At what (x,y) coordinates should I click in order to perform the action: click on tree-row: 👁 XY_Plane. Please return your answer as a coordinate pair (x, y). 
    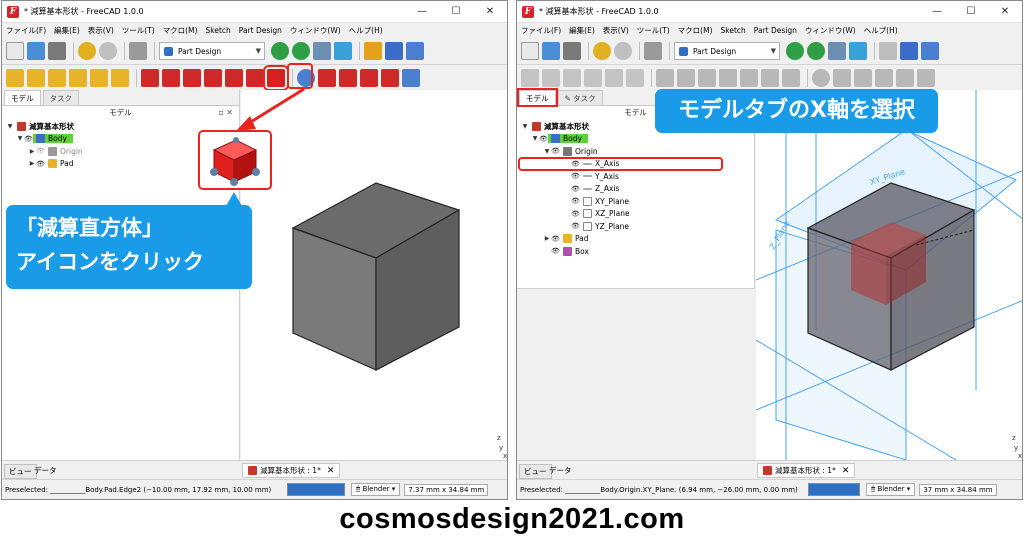
    Looking at the image, I should click on (635, 201).